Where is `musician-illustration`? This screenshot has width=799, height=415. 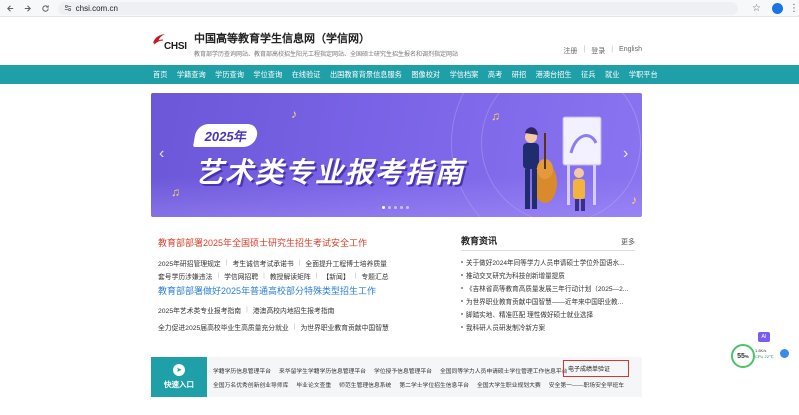
musician-illustration is located at coordinates (562, 163).